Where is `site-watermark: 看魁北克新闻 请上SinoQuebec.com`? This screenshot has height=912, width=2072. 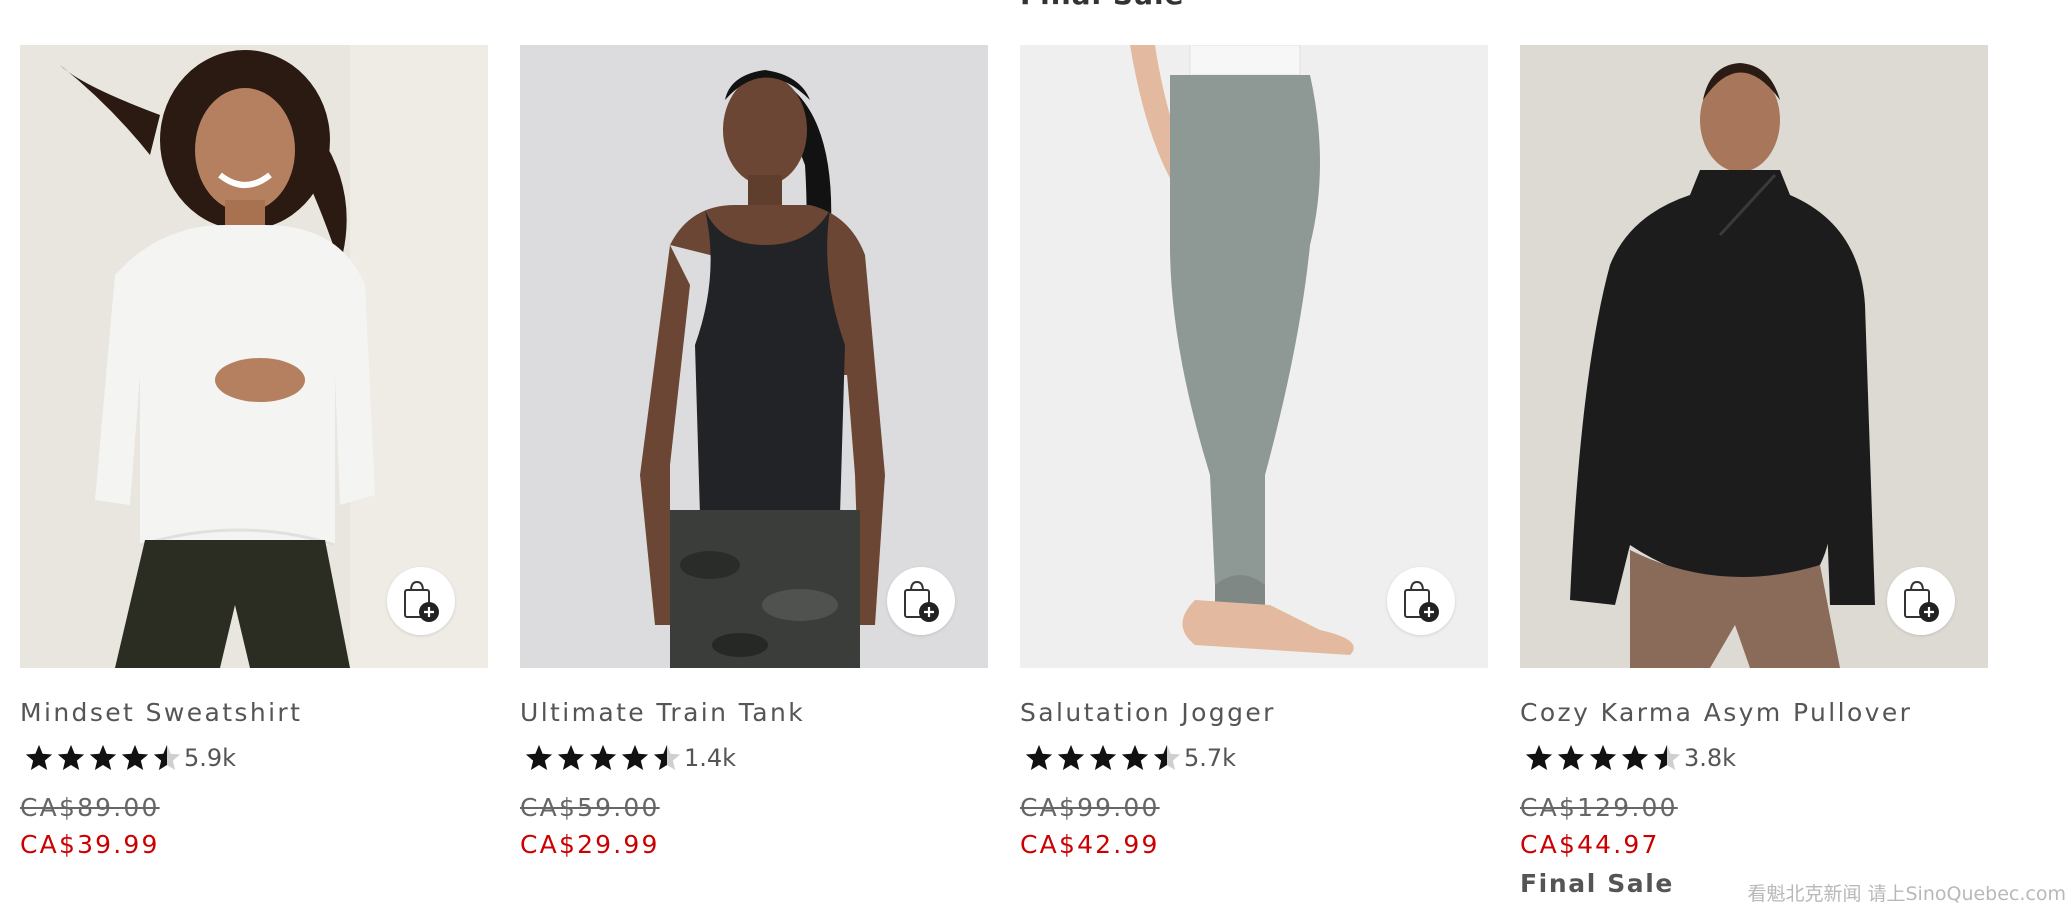
site-watermark: 看魁北克新闻 请上SinoQuebec.com is located at coordinates (1906, 894).